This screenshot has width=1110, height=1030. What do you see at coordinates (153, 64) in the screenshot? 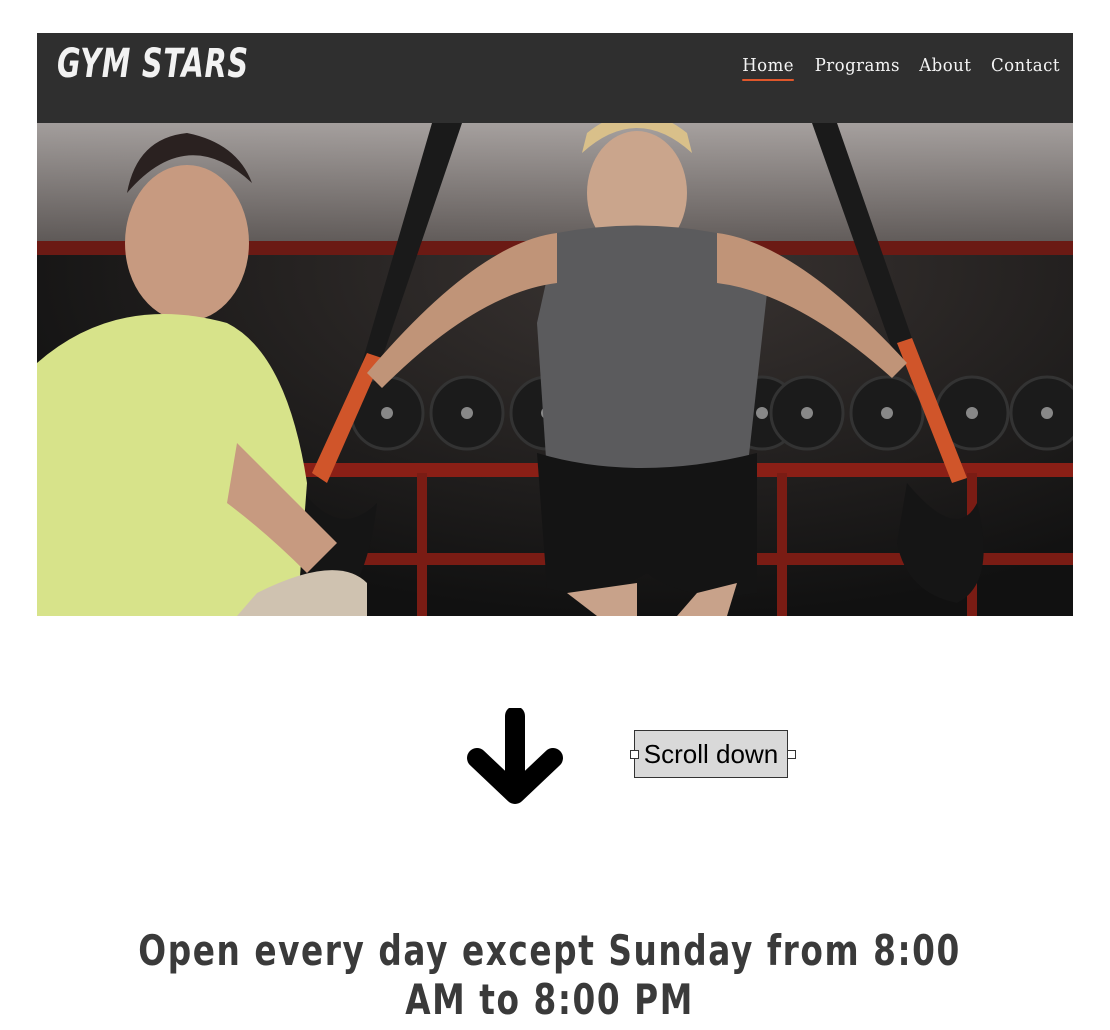
I see `site-logo: GYM STARS` at bounding box center [153, 64].